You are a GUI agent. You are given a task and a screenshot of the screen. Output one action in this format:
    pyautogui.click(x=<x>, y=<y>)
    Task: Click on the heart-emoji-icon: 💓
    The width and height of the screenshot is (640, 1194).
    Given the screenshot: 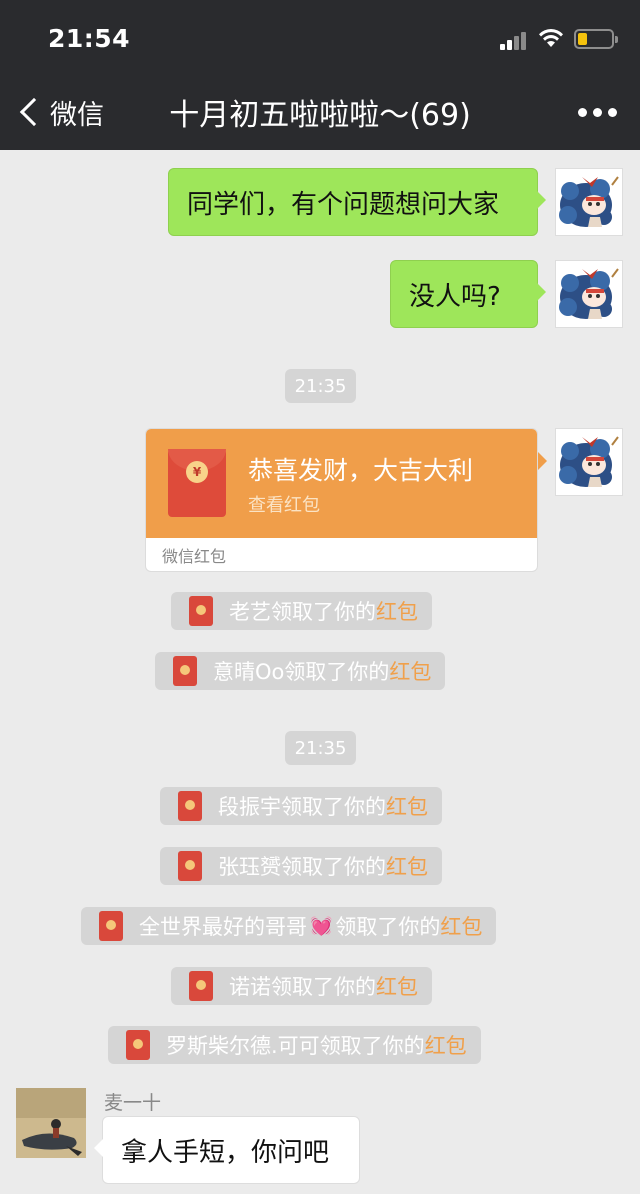 What is the action you would take?
    pyautogui.click(x=321, y=926)
    